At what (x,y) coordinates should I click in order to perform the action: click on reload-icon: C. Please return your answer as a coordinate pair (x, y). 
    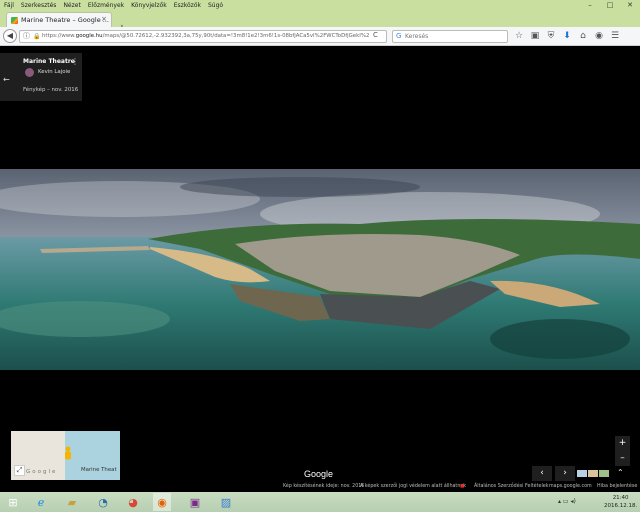
    Looking at the image, I should click on (375, 35).